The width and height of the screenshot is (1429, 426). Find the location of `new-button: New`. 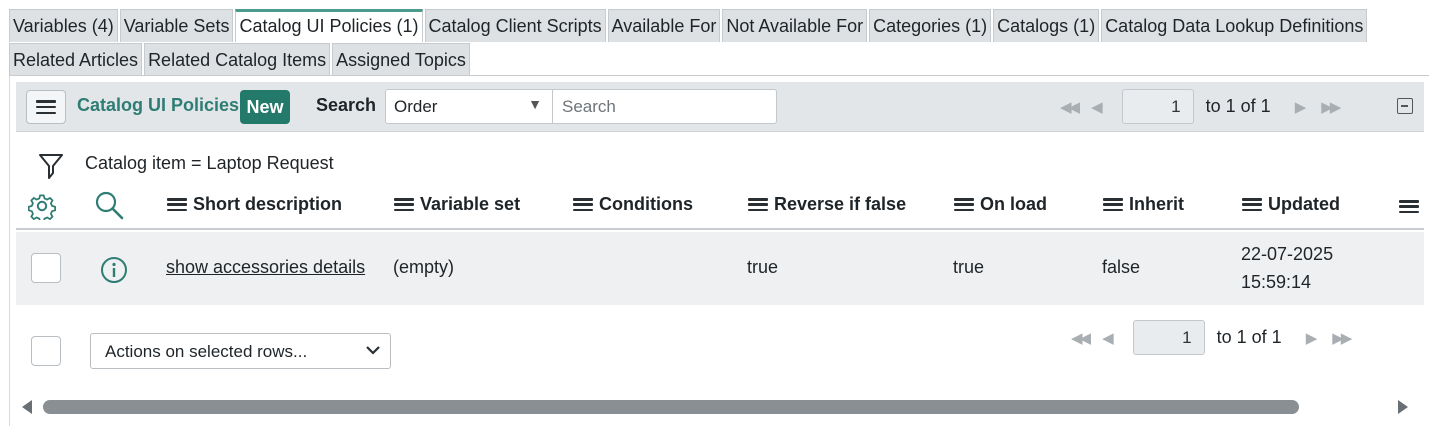

new-button: New is located at coordinates (265, 107).